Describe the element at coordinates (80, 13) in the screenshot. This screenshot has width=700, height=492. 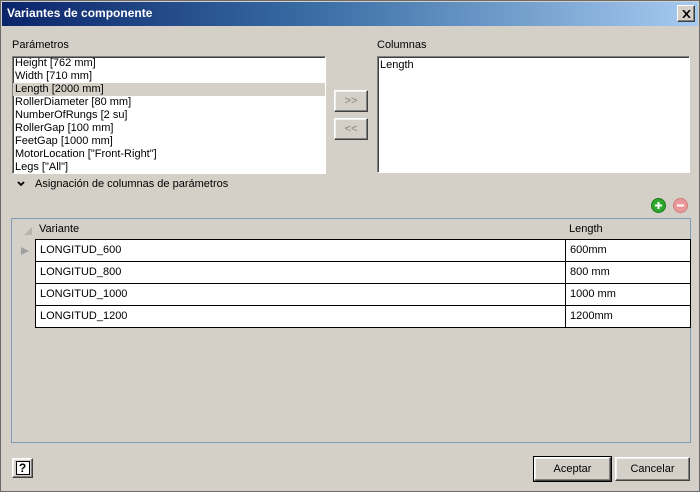
I see `window-title: Variantes de componente` at that location.